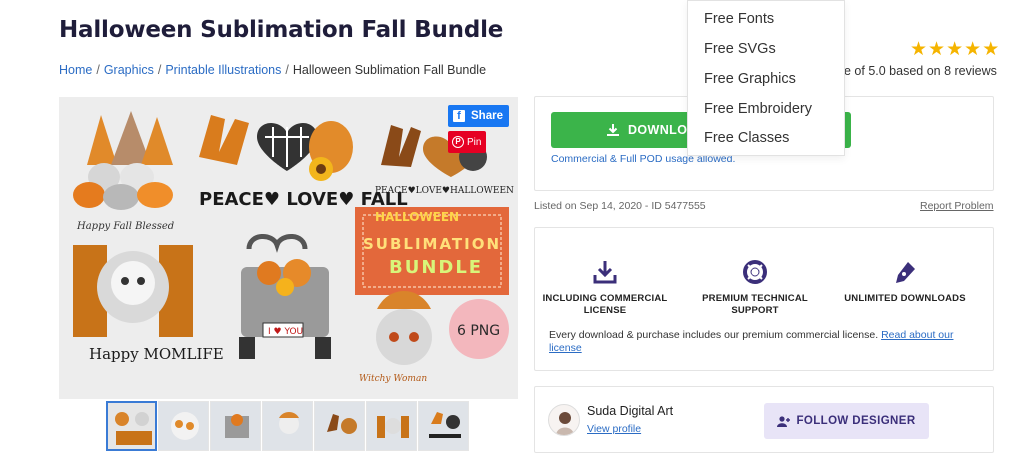  I want to click on svg-text: HALLOWEEN, so click(417, 217).